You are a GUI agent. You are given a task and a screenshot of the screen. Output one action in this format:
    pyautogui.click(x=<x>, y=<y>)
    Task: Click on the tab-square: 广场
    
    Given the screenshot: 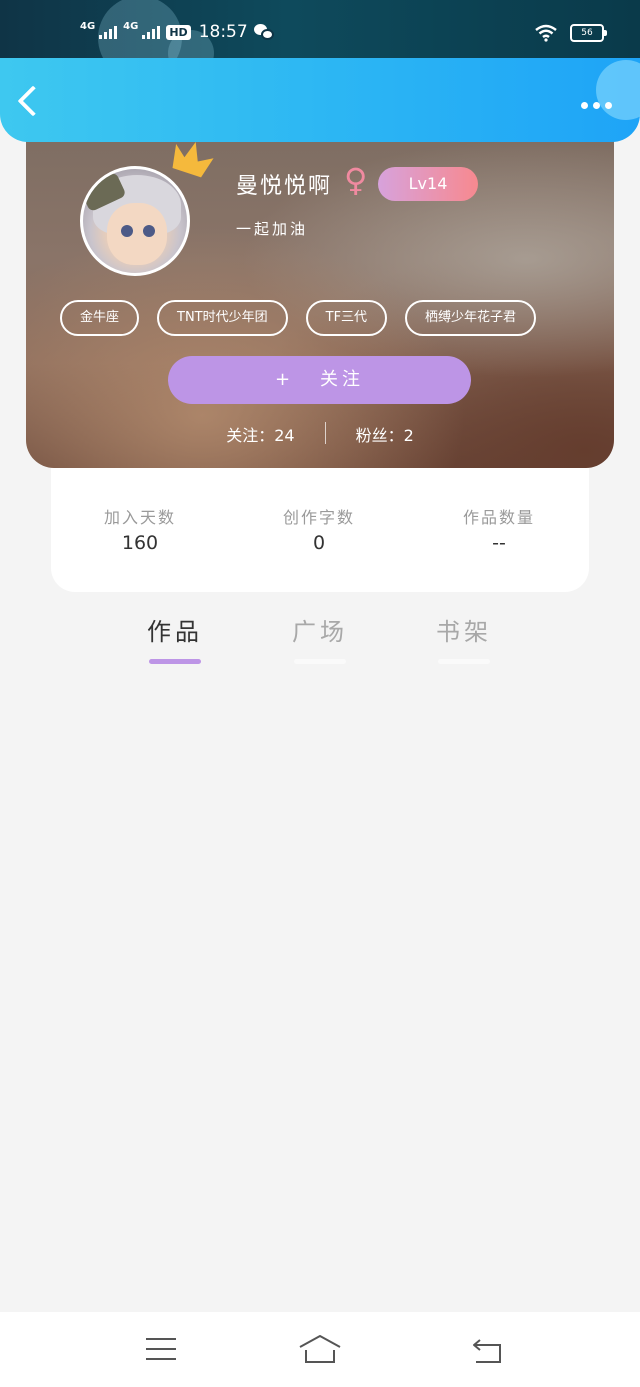 What is the action you would take?
    pyautogui.click(x=320, y=638)
    